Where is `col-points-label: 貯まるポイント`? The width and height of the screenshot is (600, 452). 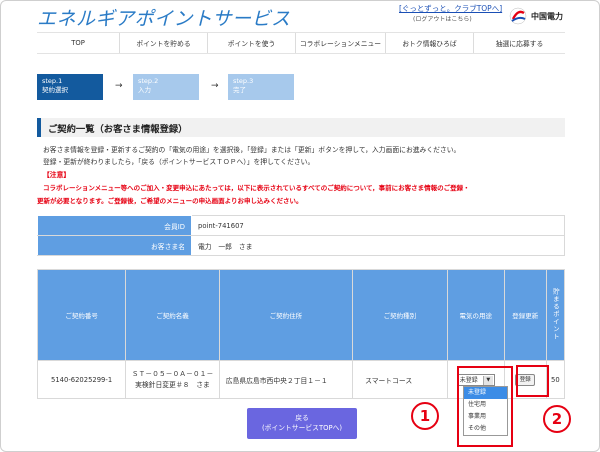
col-points-label: 貯まるポイント is located at coordinates (555, 314).